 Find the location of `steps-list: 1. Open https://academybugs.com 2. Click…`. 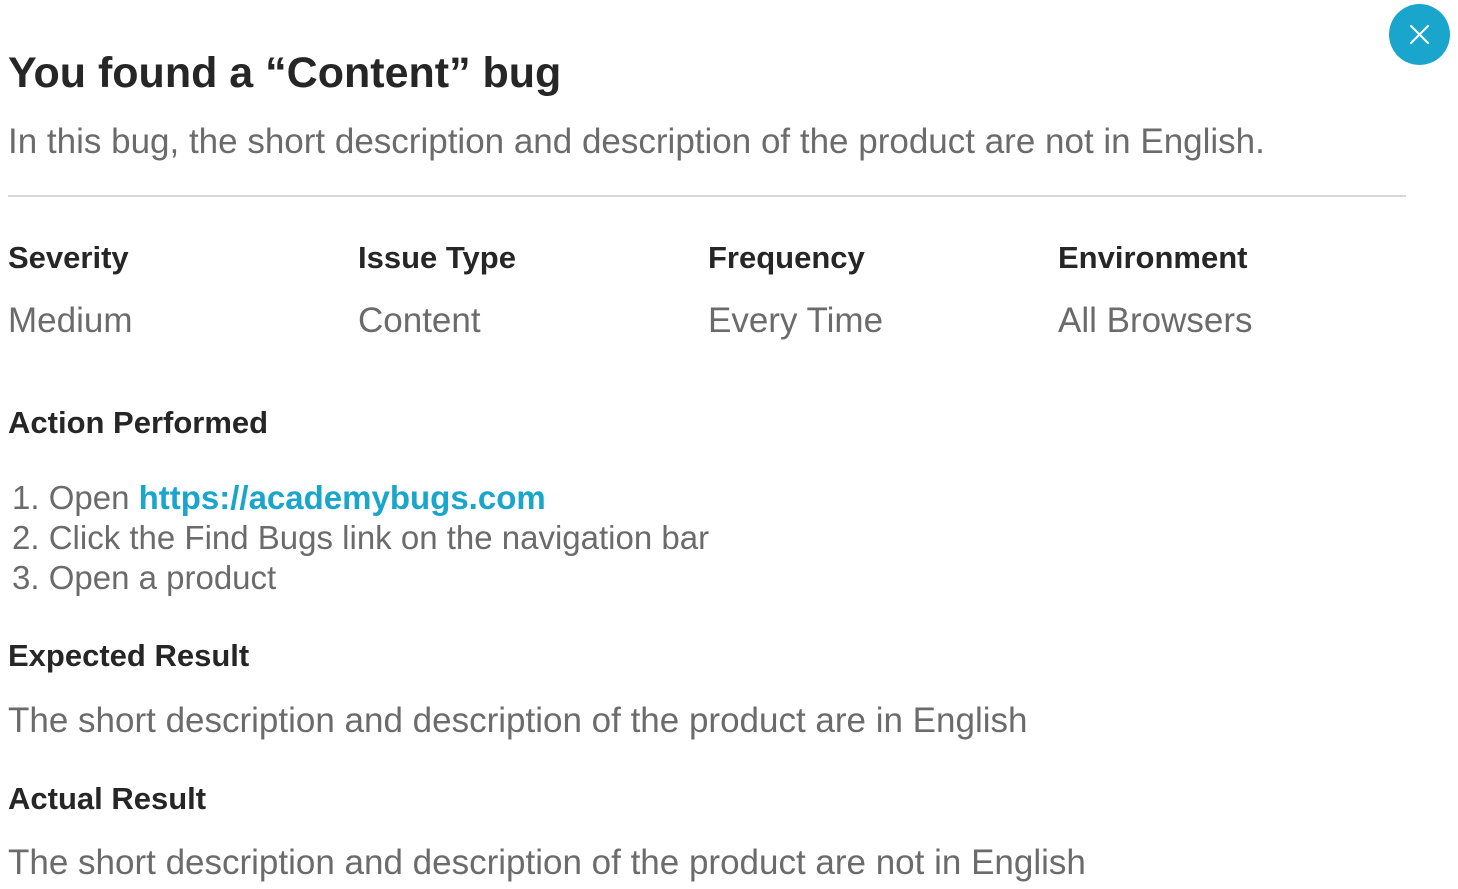

steps-list: 1. Open https://academybugs.com 2. Click… is located at coordinates (360, 538).